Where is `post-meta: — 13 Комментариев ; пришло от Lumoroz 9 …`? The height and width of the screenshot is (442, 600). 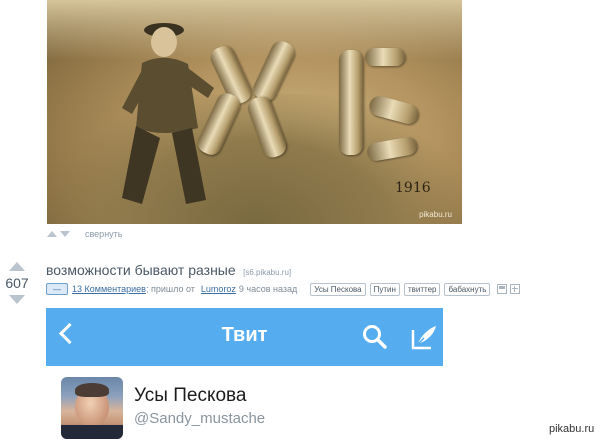
post-meta: — 13 Комментариев ; пришло от Lumoroz 9 … is located at coordinates (283, 289).